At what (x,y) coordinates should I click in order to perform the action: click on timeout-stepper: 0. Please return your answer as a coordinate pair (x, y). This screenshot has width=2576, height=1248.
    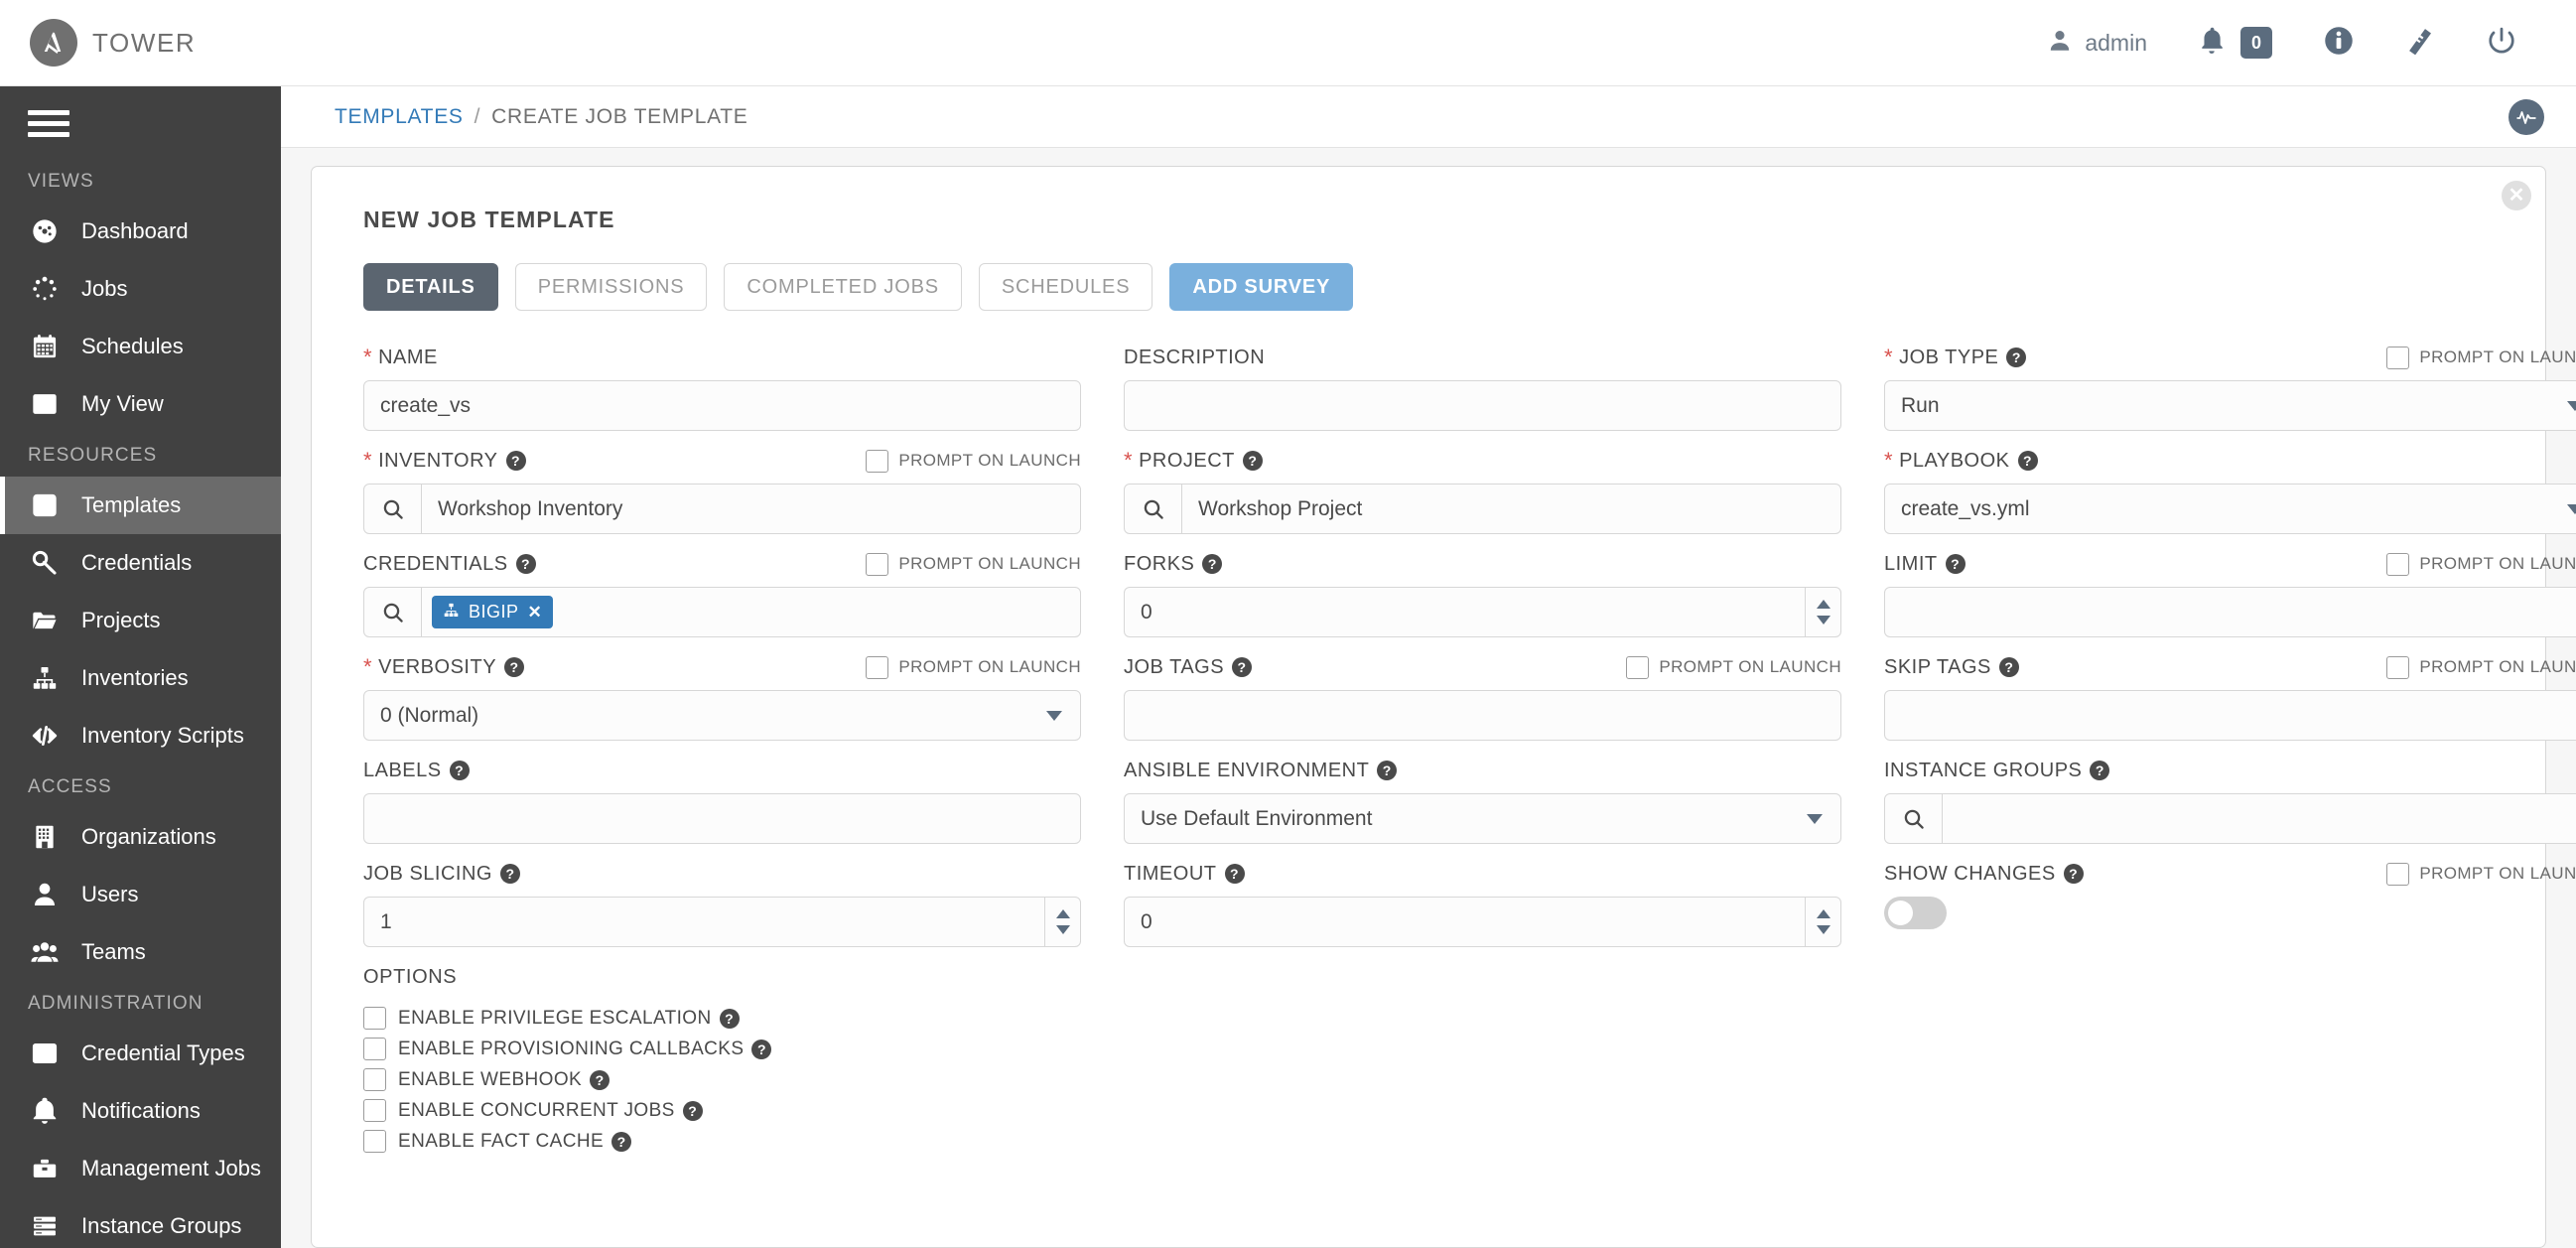
    Looking at the image, I should click on (1482, 922).